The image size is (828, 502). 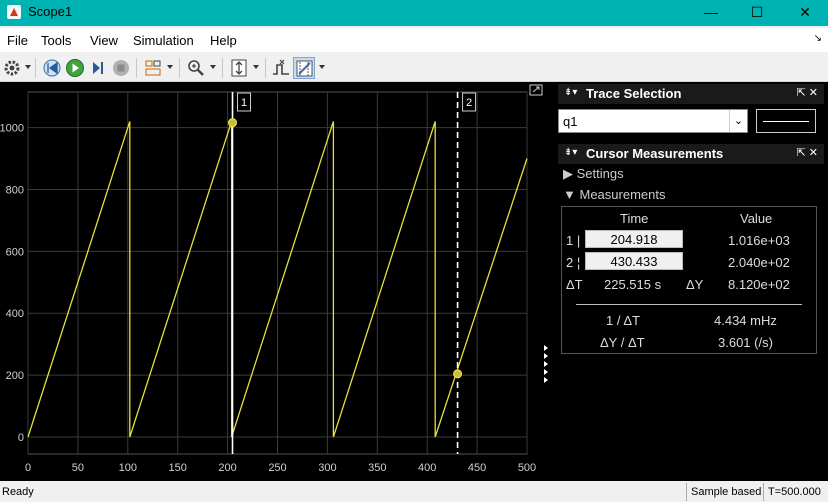 I want to click on measurements-section: ▼ Measurements, so click(x=614, y=194).